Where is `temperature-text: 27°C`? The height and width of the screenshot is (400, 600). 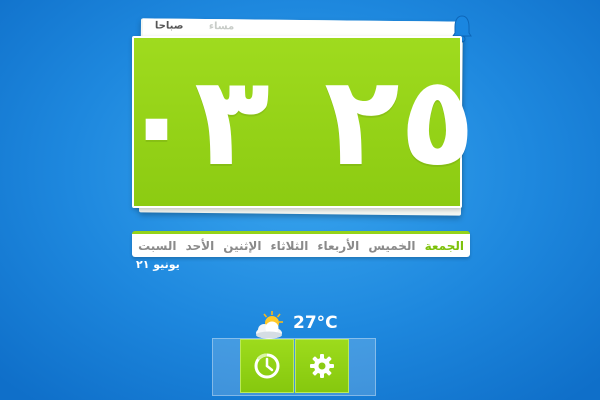 temperature-text: 27°C is located at coordinates (315, 323).